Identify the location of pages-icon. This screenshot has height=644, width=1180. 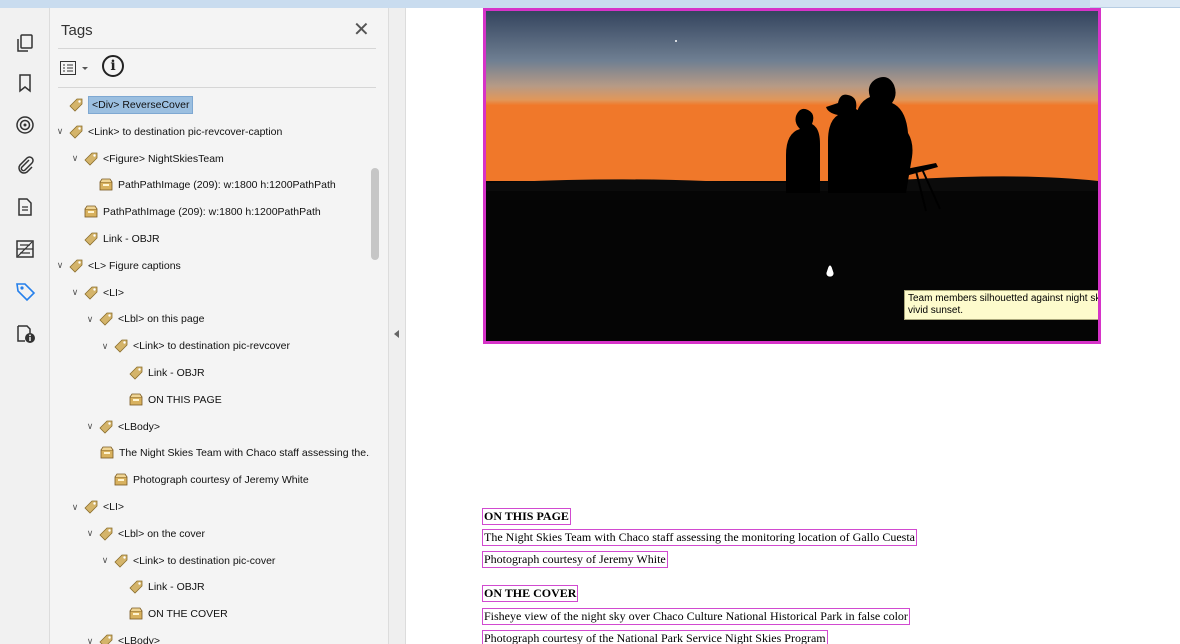
(25, 43).